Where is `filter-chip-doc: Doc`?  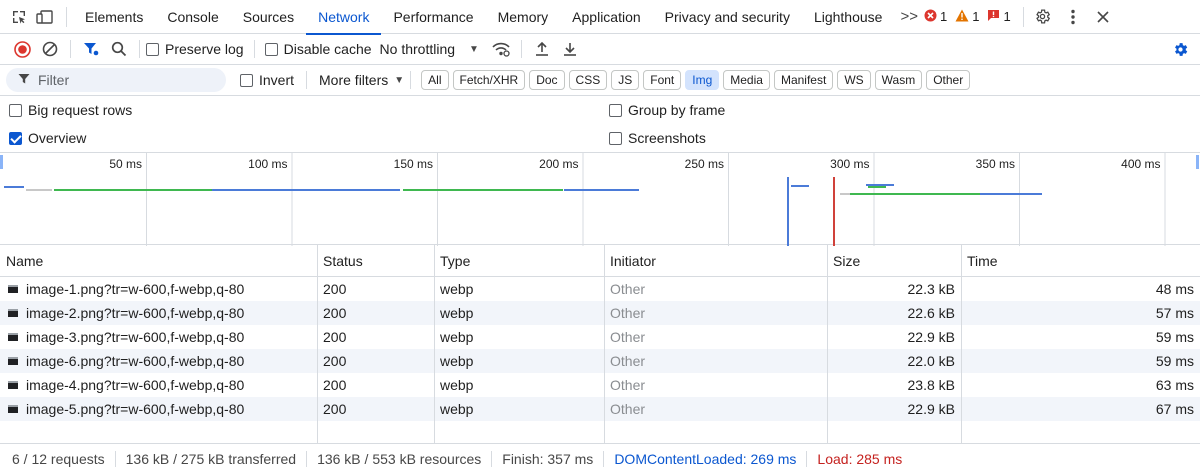 filter-chip-doc: Doc is located at coordinates (547, 80).